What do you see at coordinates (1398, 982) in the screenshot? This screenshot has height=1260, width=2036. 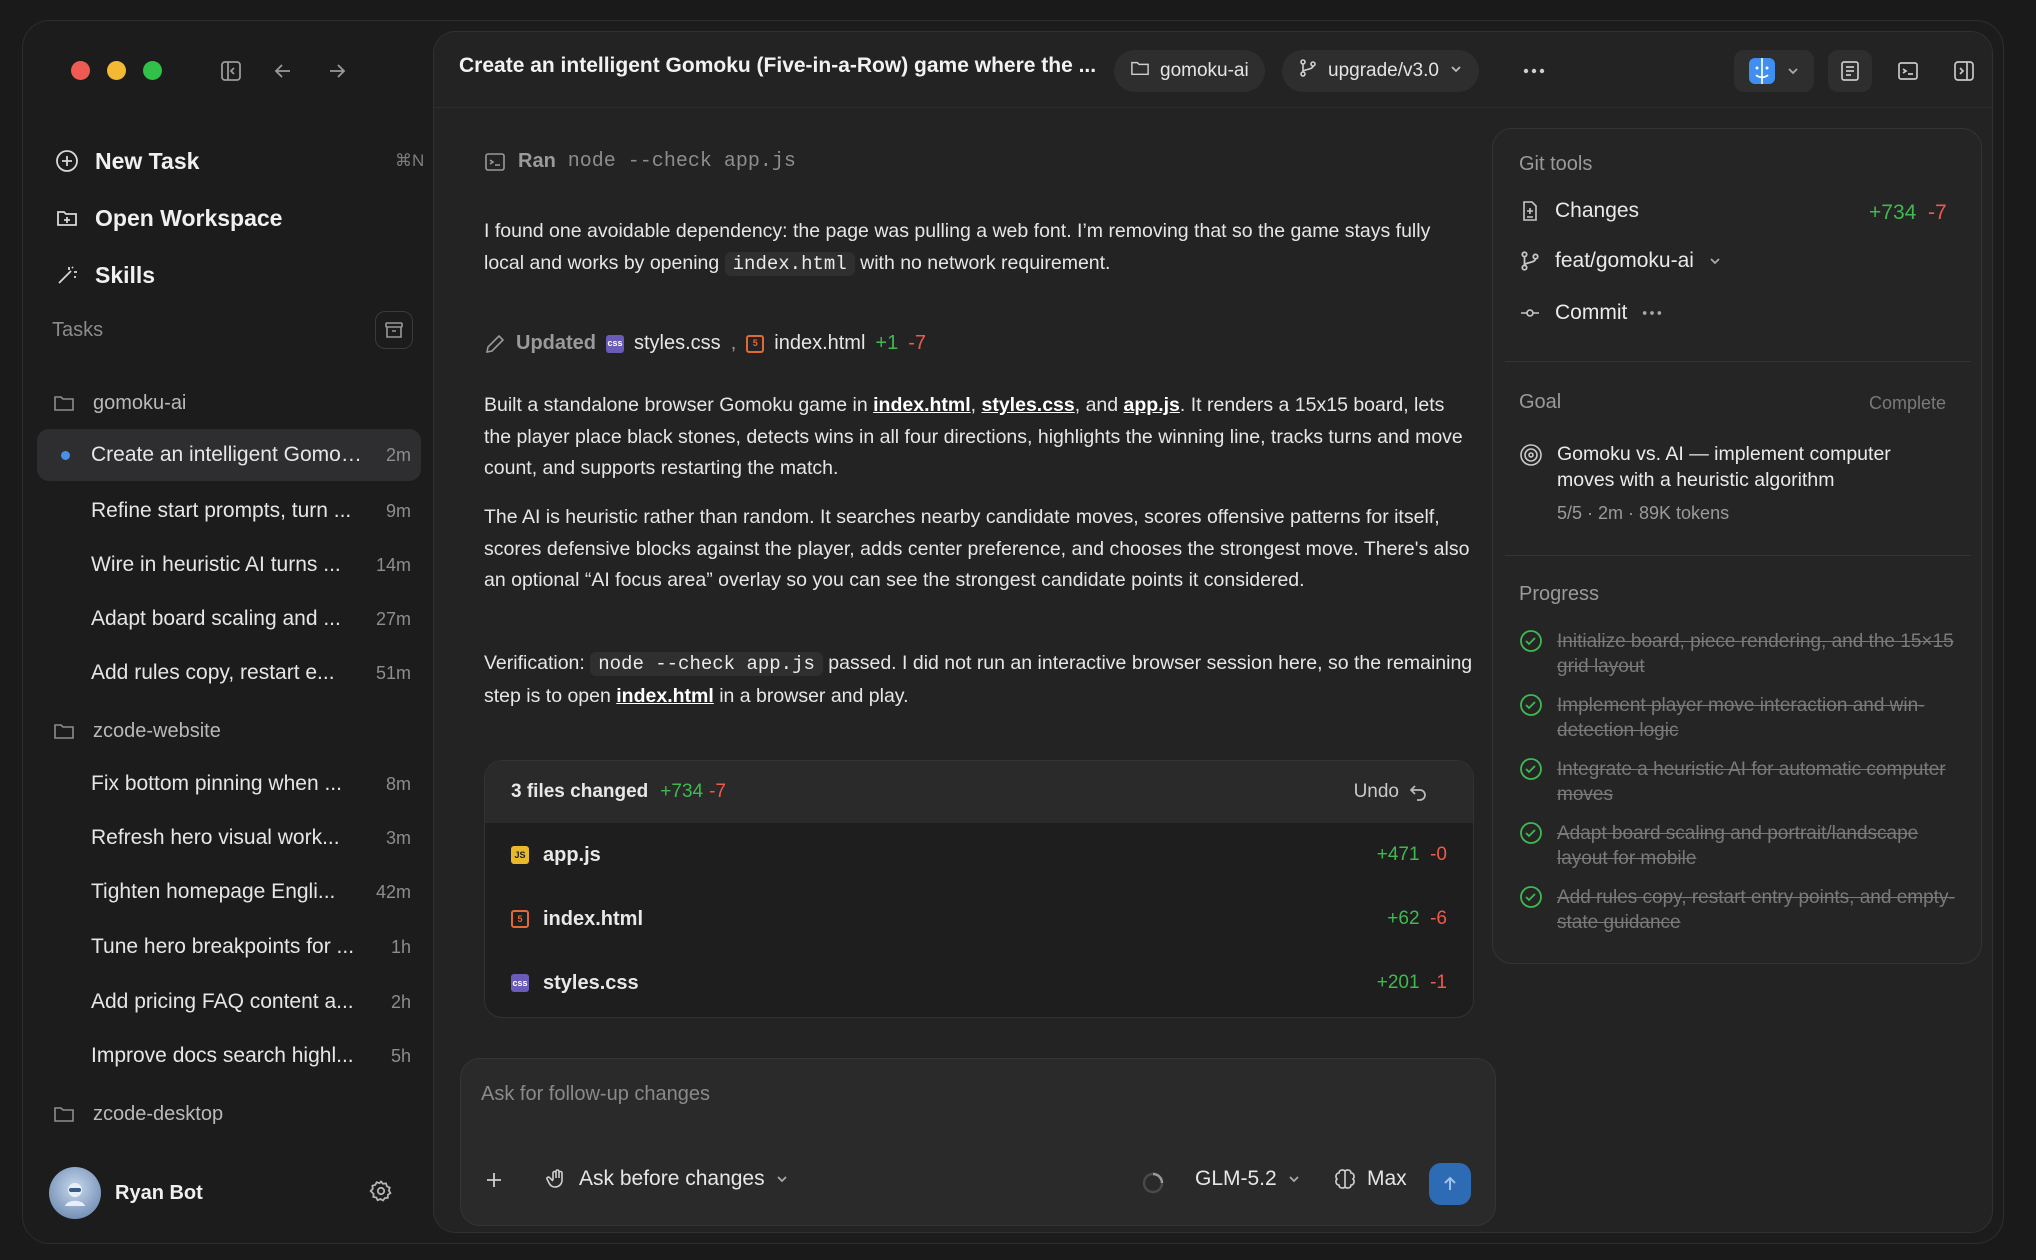 I see `lines-added: +201` at bounding box center [1398, 982].